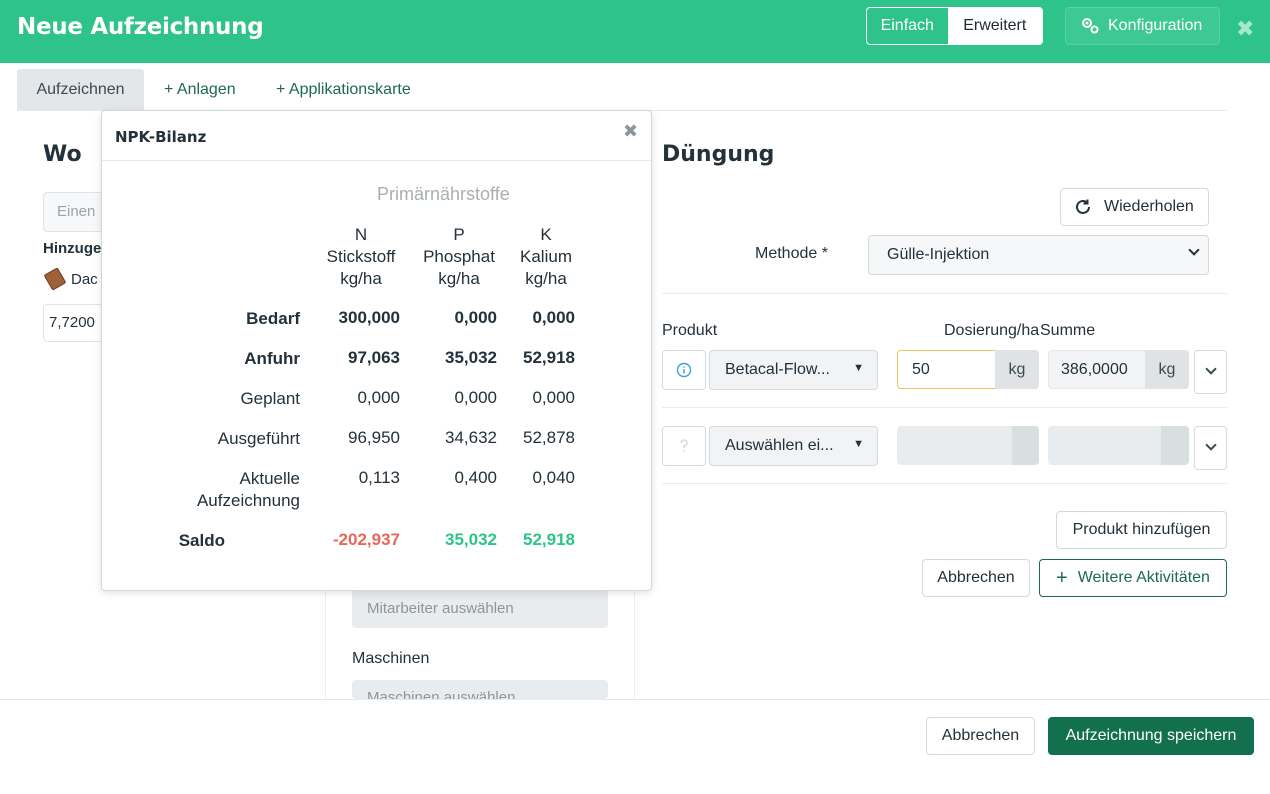 This screenshot has width=1270, height=794. Describe the element at coordinates (369, 317) in the screenshot. I see `table-cell: 300,000` at that location.